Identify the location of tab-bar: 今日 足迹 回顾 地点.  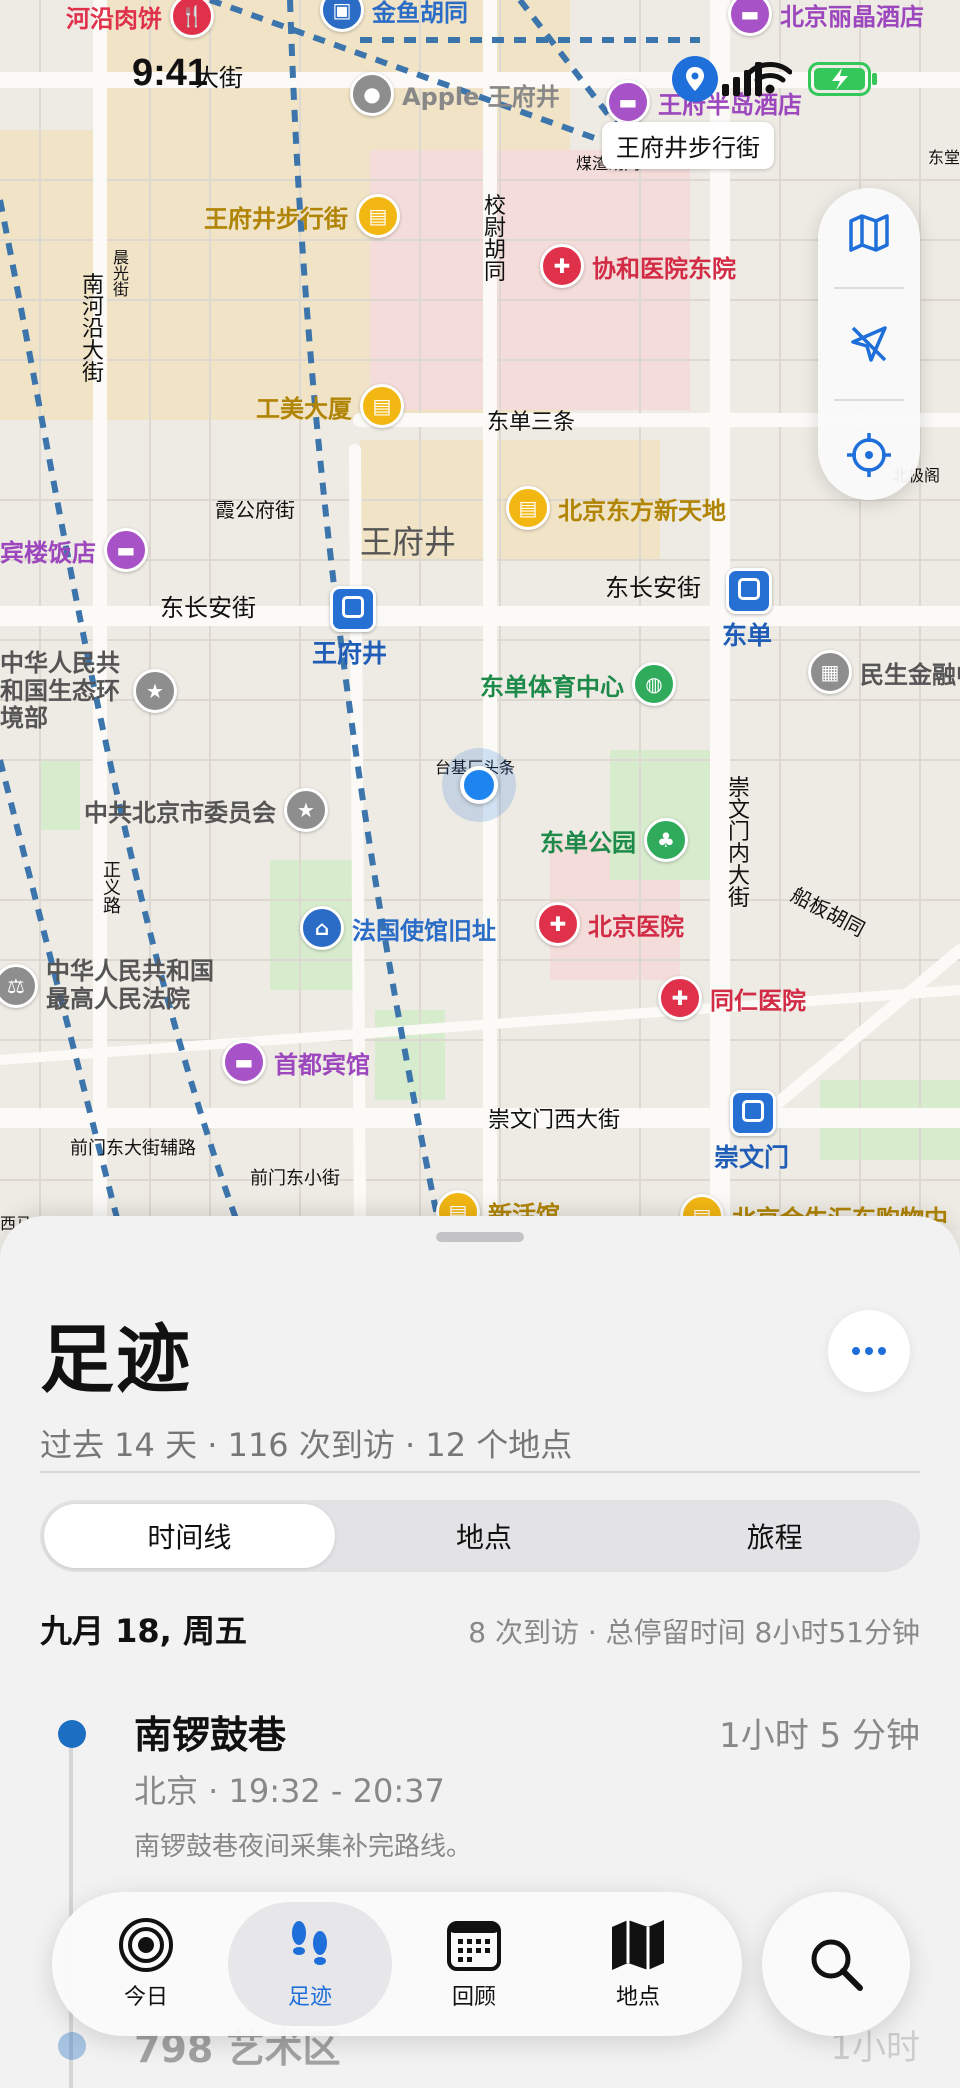
(397, 1964).